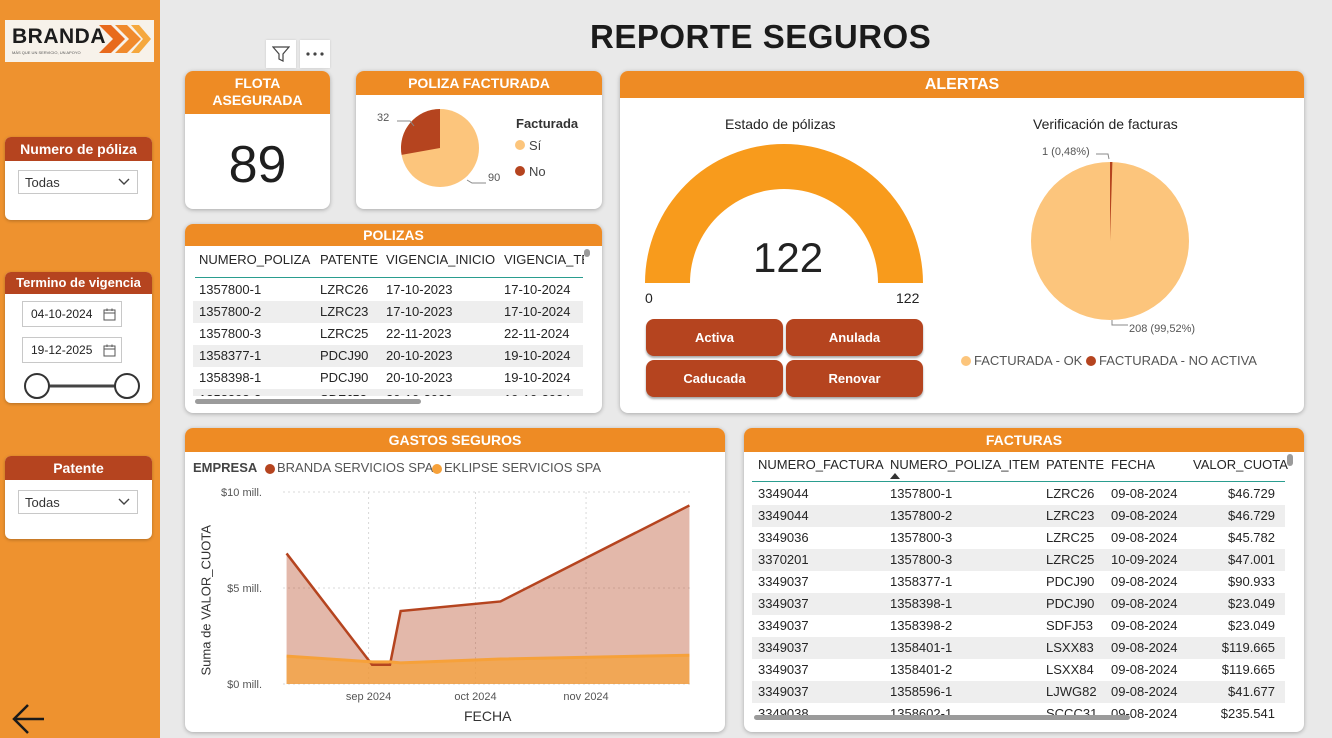 This screenshot has height=738, width=1332. I want to click on table-cell: LJWG82, so click(1071, 691).